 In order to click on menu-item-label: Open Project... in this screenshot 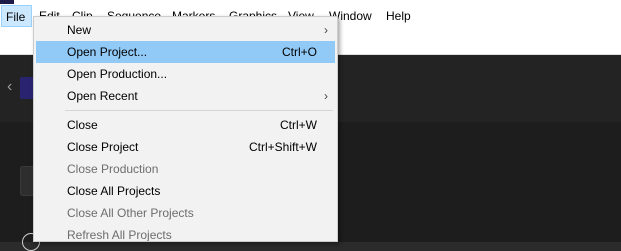, I will do `click(107, 52)`.